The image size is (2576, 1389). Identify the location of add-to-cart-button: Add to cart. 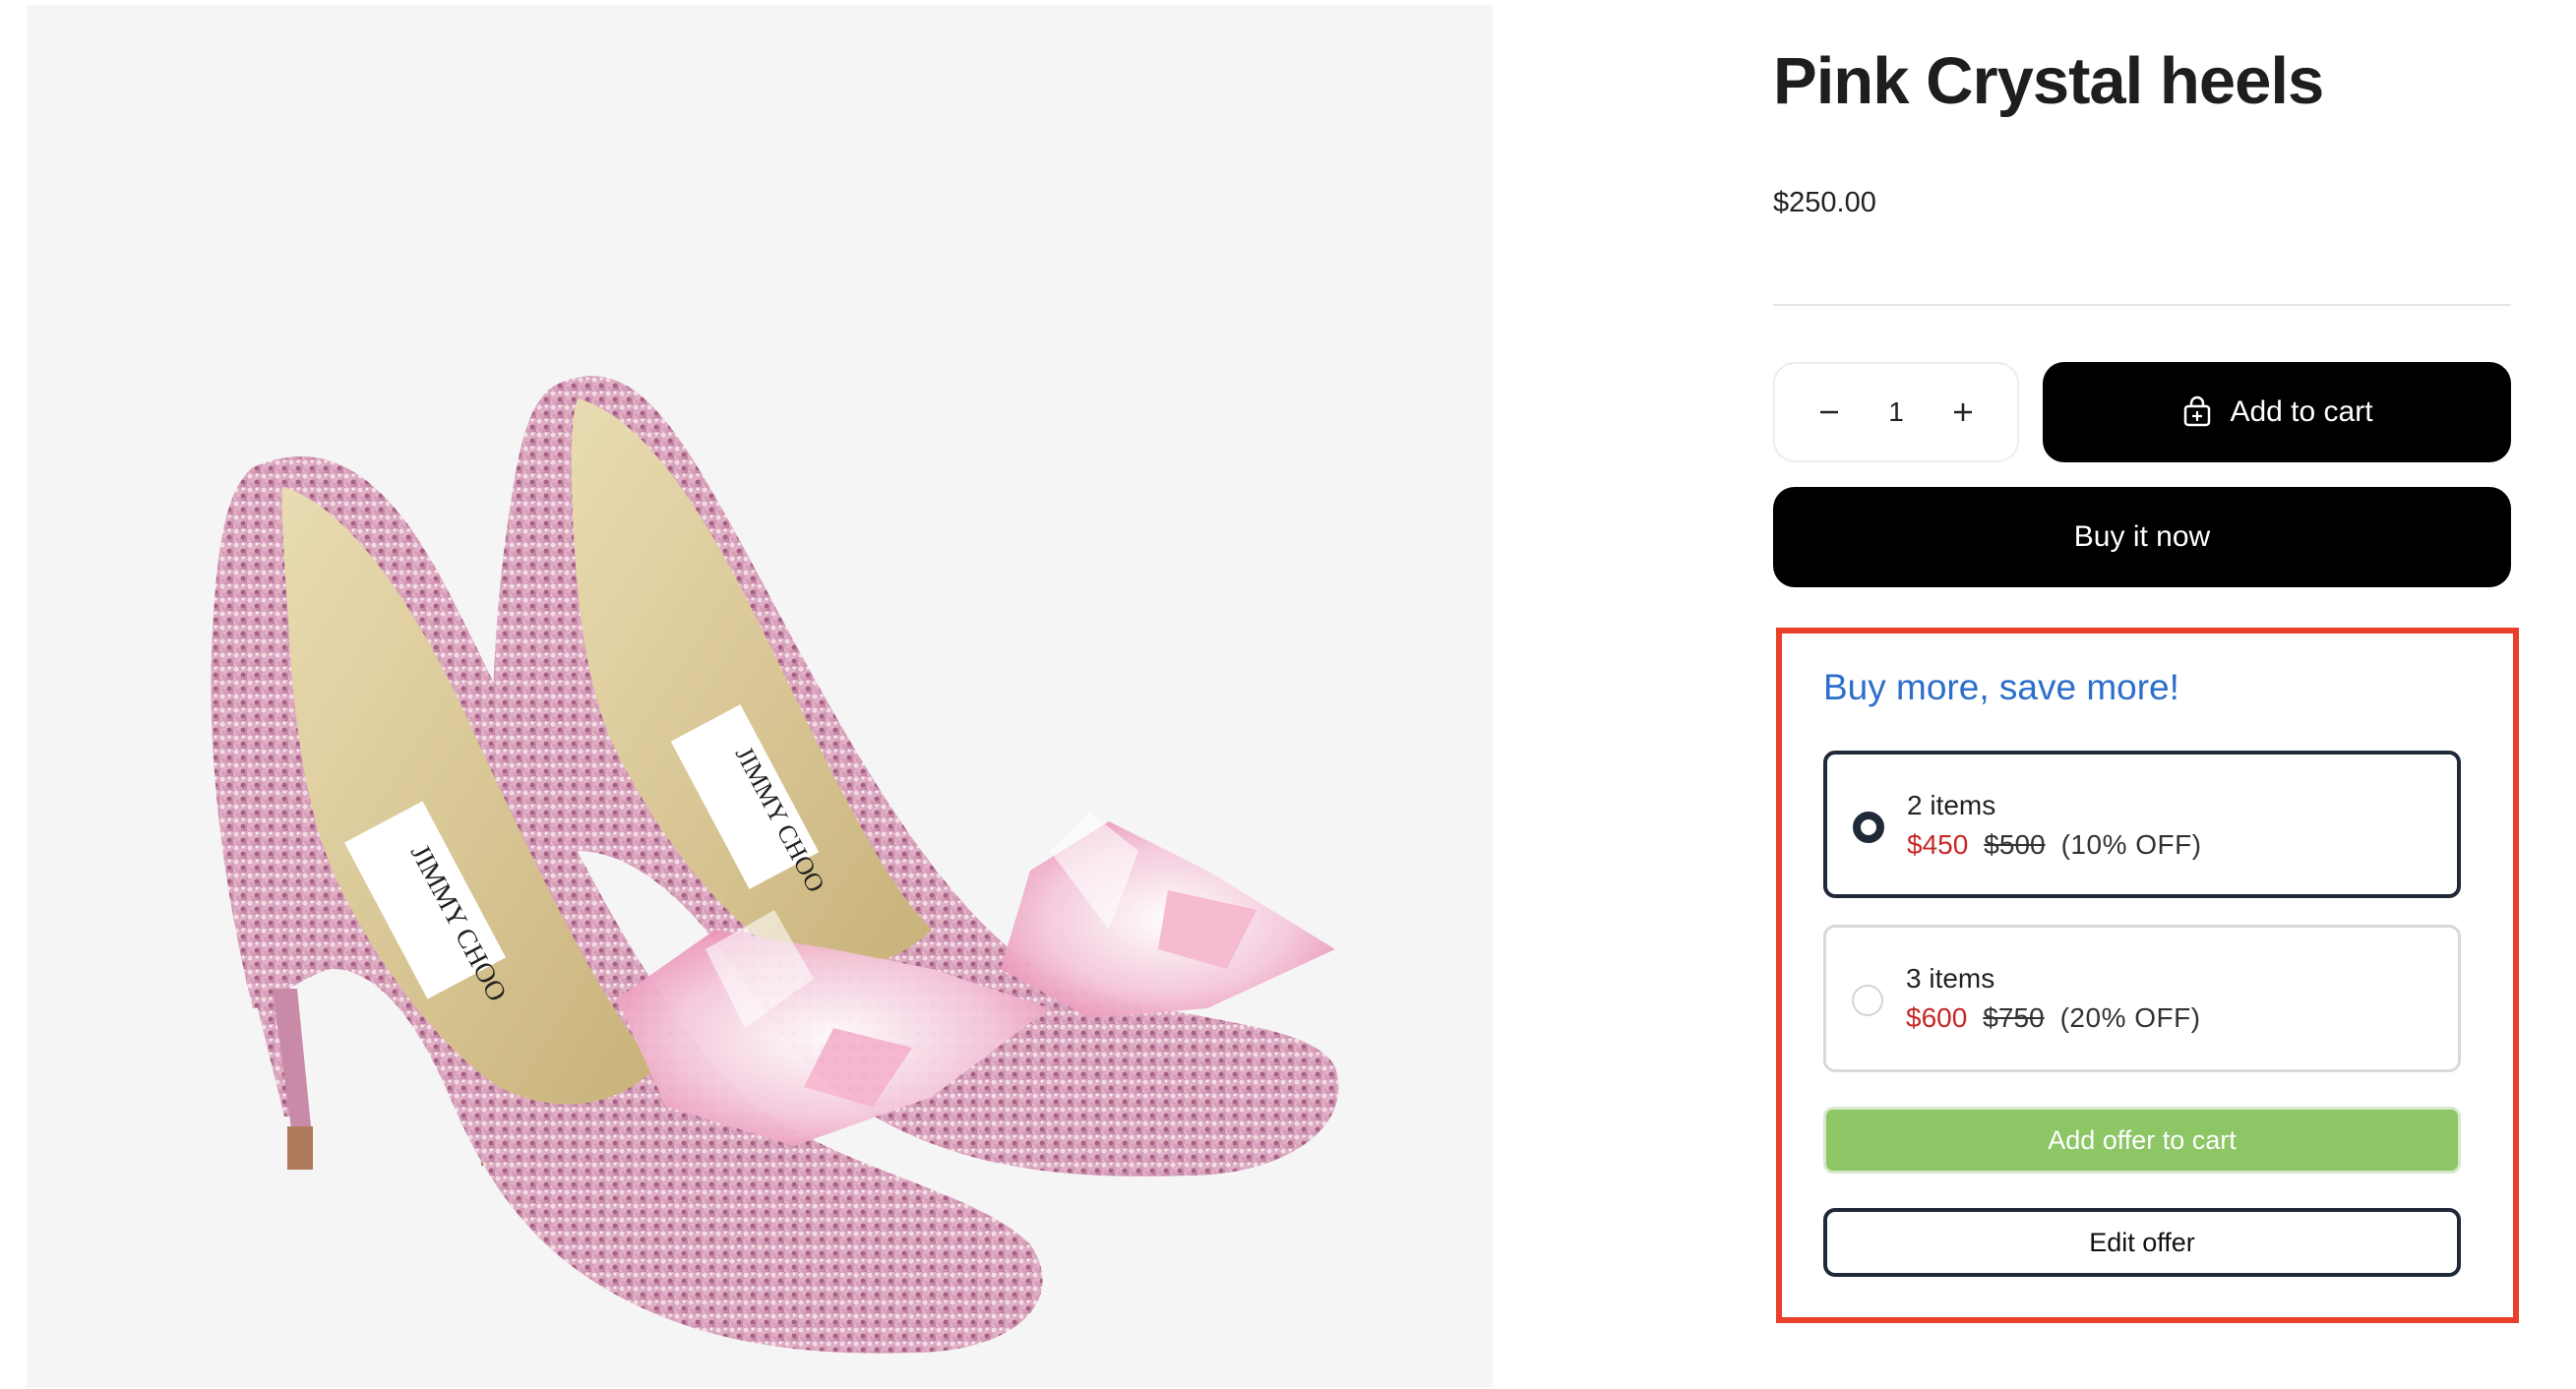
(2277, 412).